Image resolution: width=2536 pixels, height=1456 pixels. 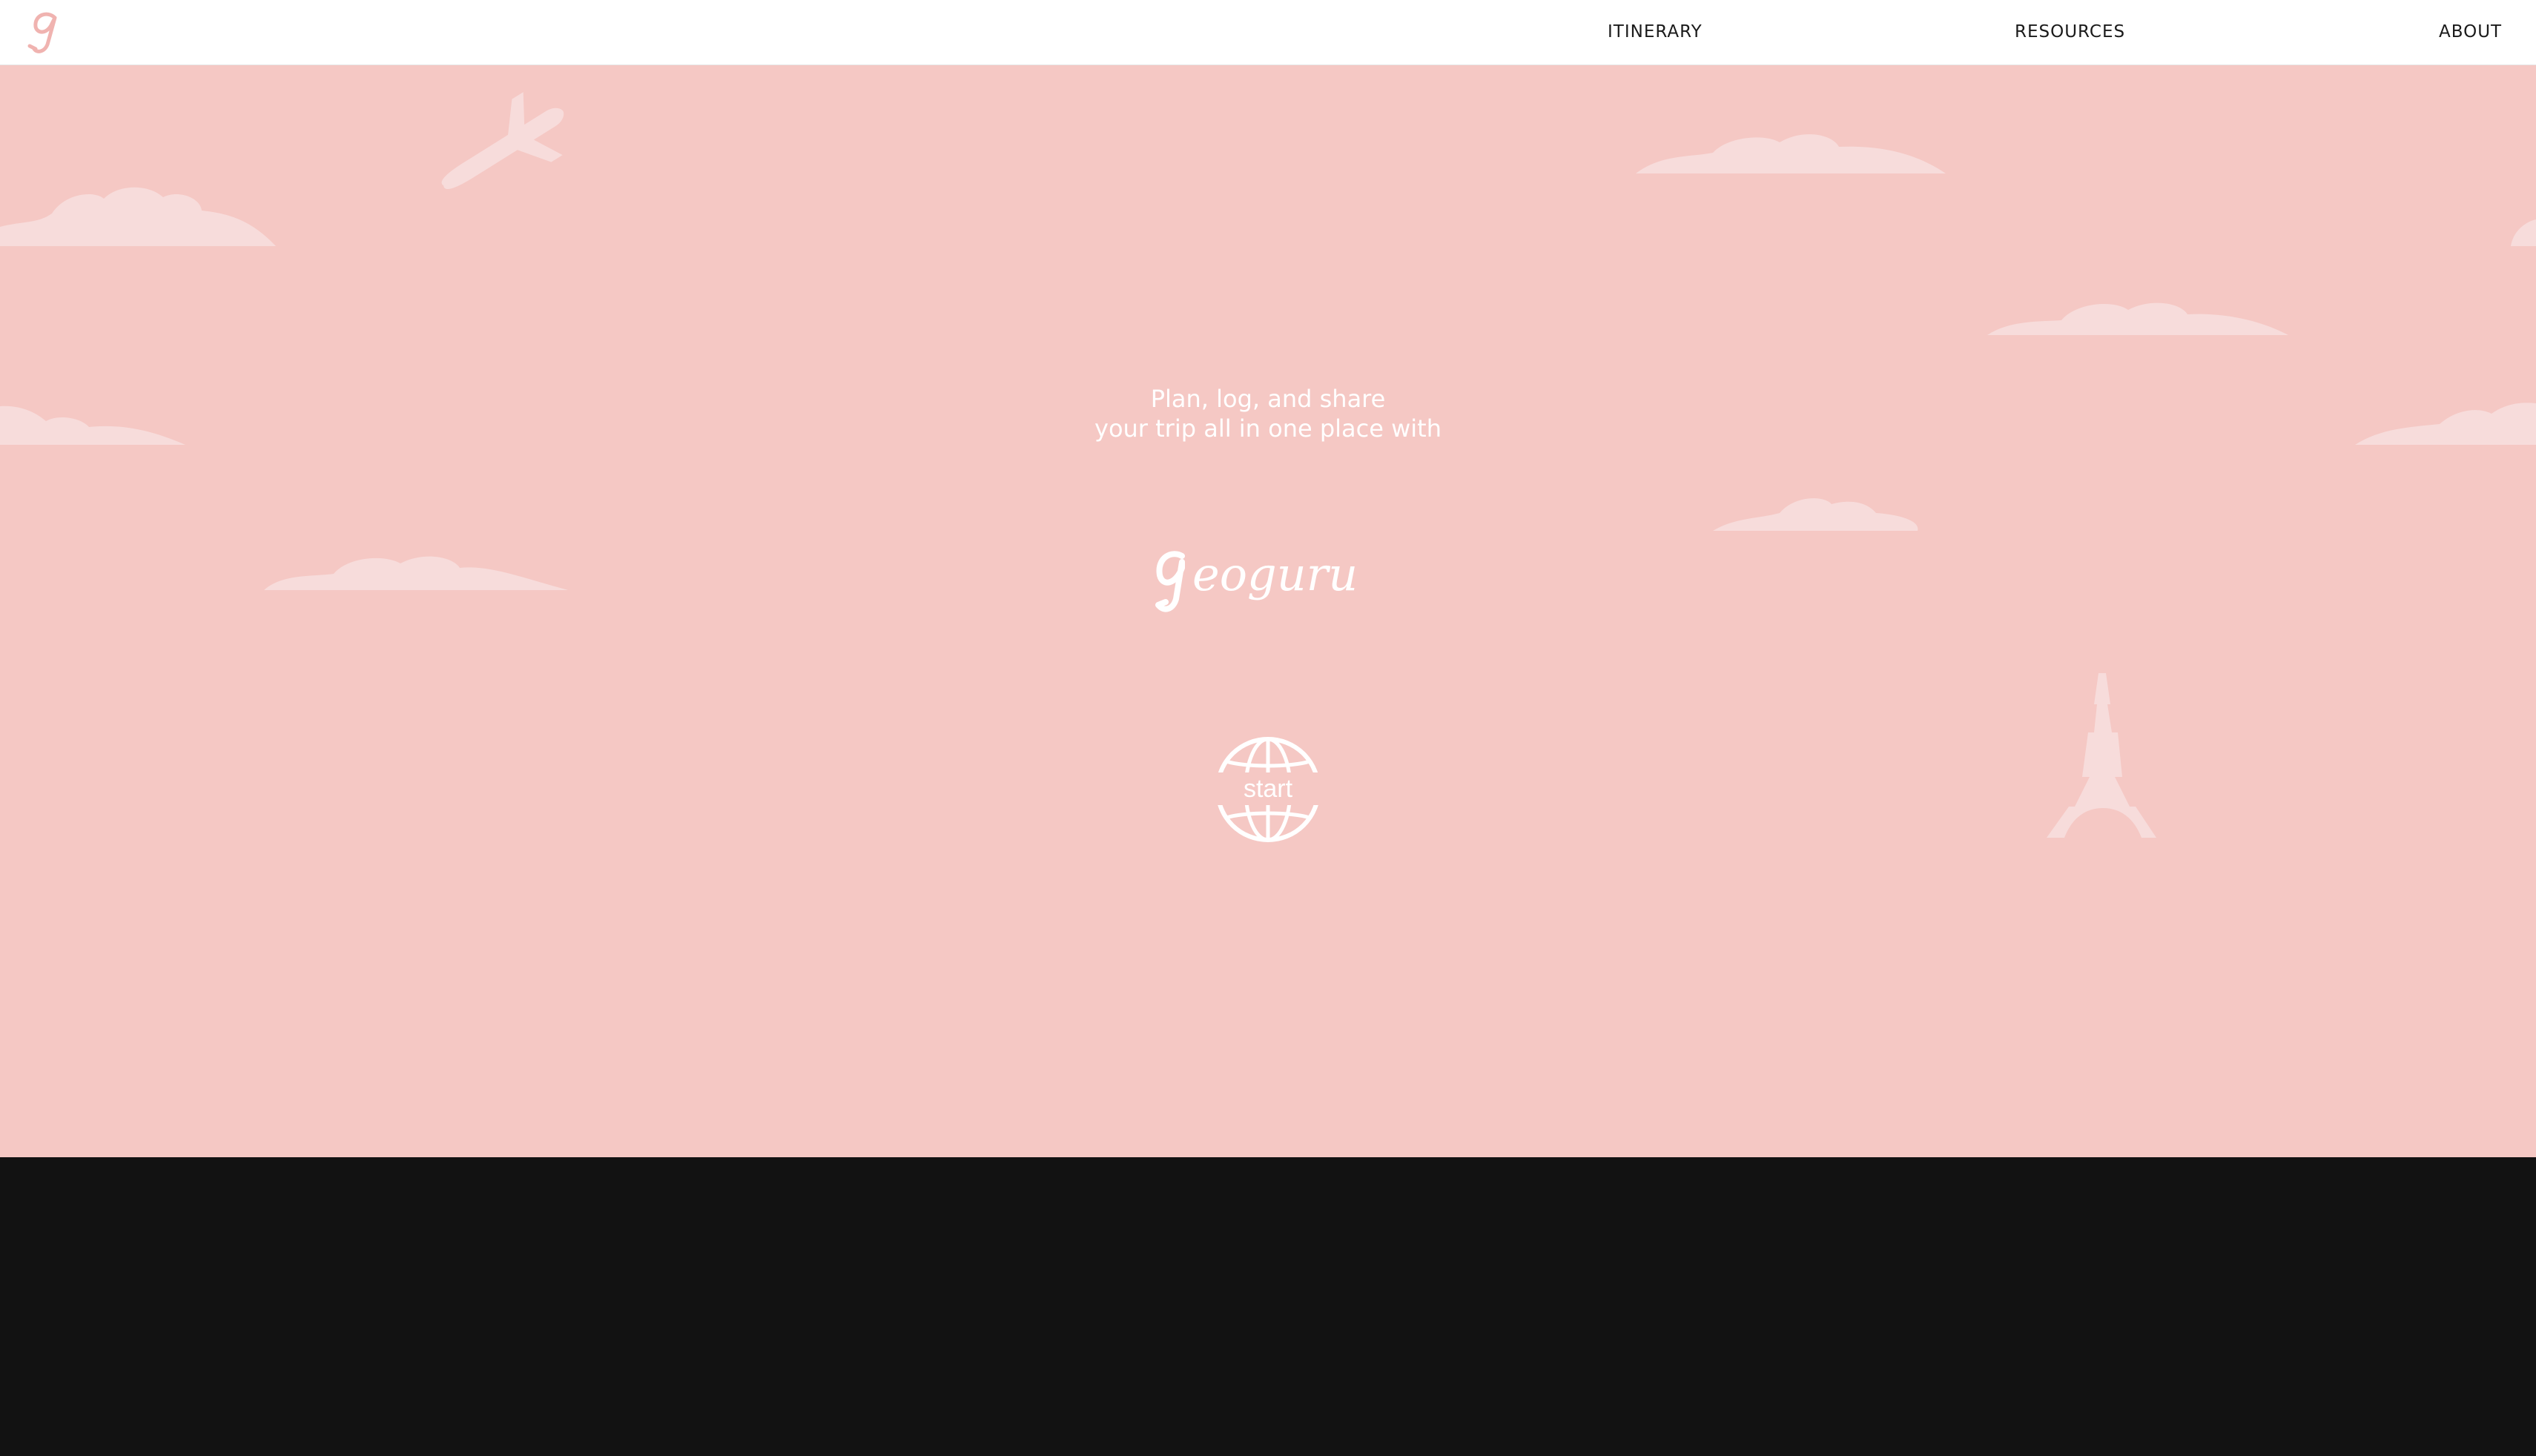 What do you see at coordinates (46, 32) in the screenshot?
I see `logo-icon` at bounding box center [46, 32].